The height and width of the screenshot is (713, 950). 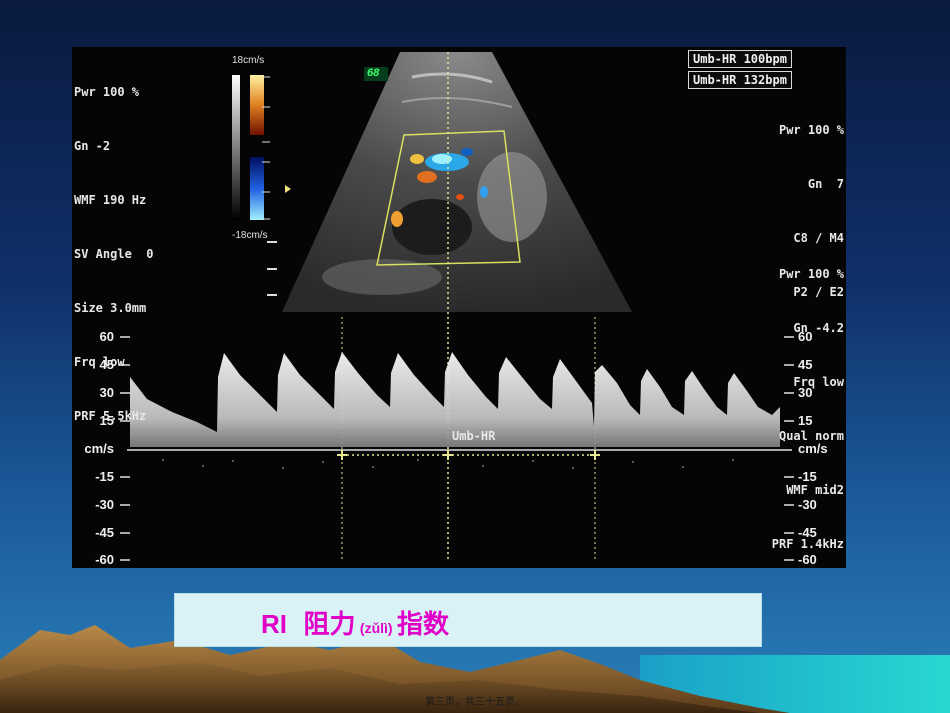 What do you see at coordinates (373, 73) in the screenshot?
I see `frame-badge: 68` at bounding box center [373, 73].